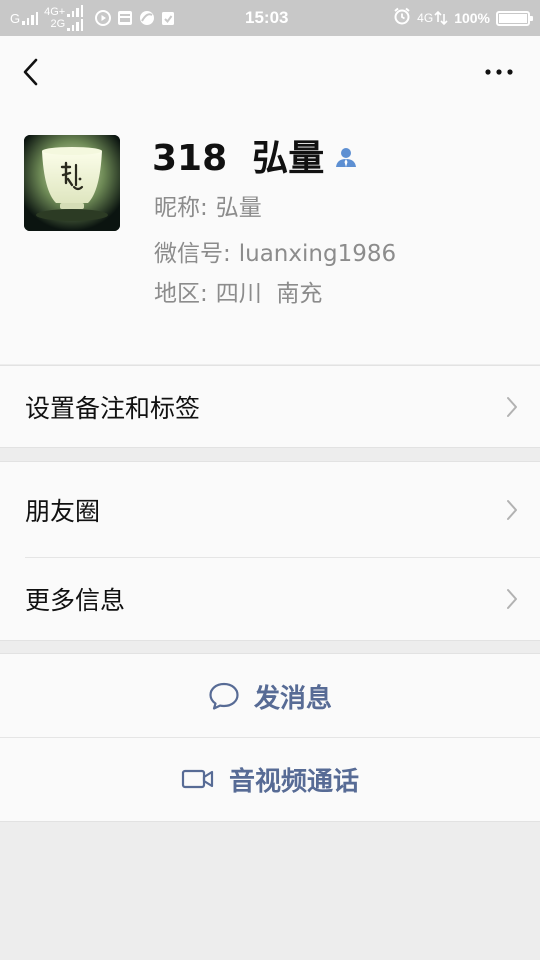  I want to click on battery-icon, so click(514, 18).